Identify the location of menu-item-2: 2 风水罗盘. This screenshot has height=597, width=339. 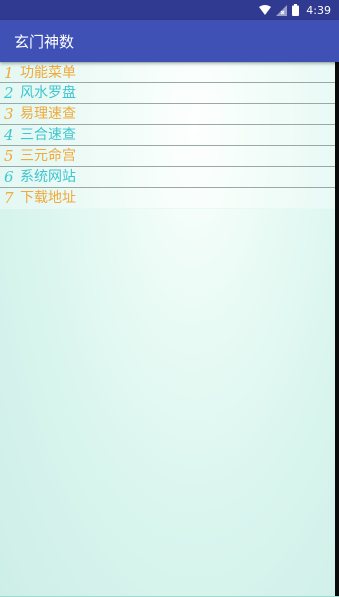
(167, 93).